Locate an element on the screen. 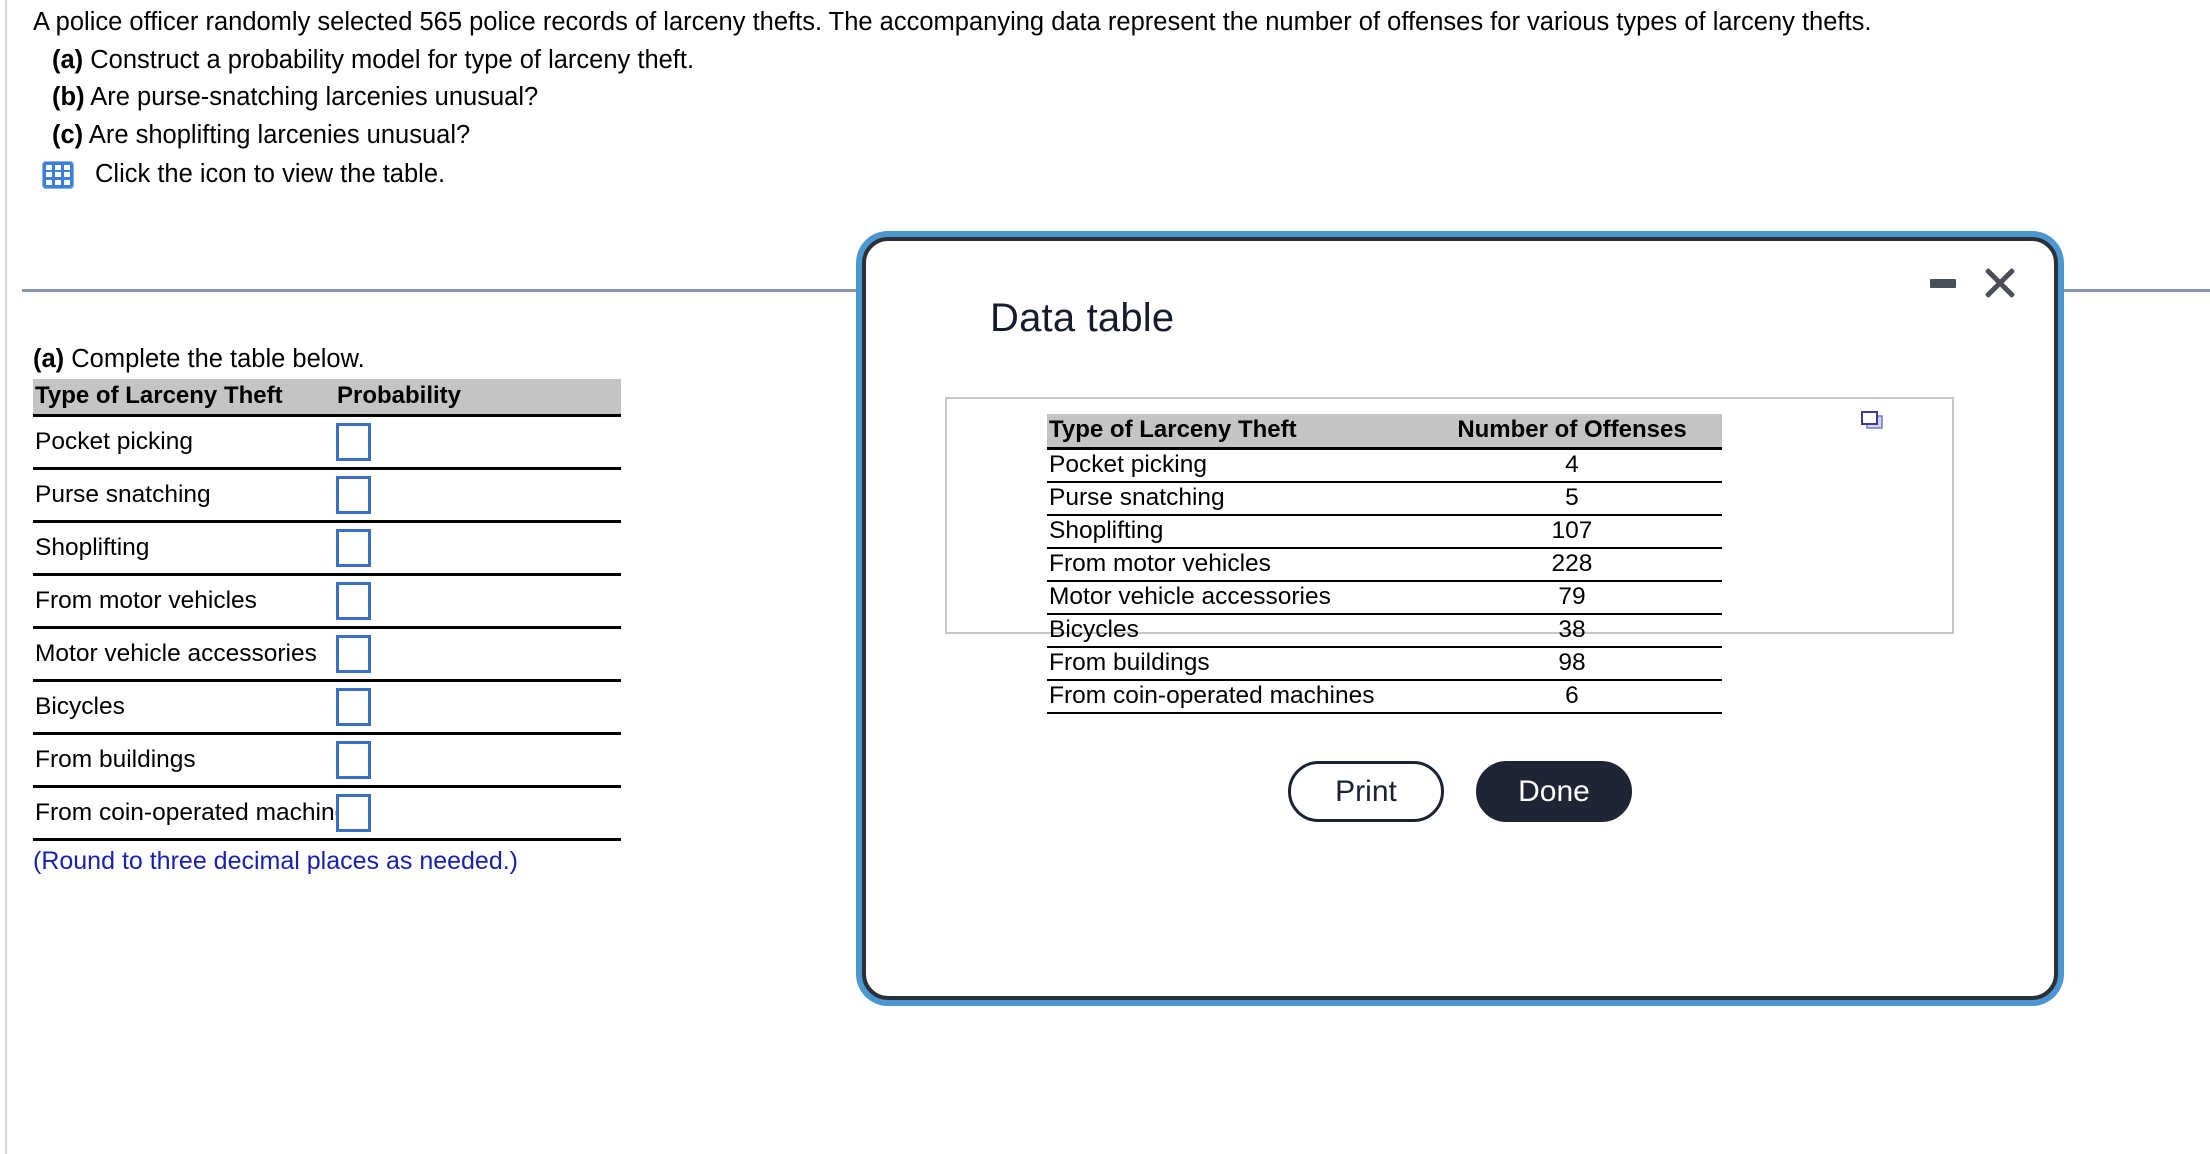 The width and height of the screenshot is (2210, 1154). part-b-text: Are purse-snatching larcenies unusual? is located at coordinates (314, 97).